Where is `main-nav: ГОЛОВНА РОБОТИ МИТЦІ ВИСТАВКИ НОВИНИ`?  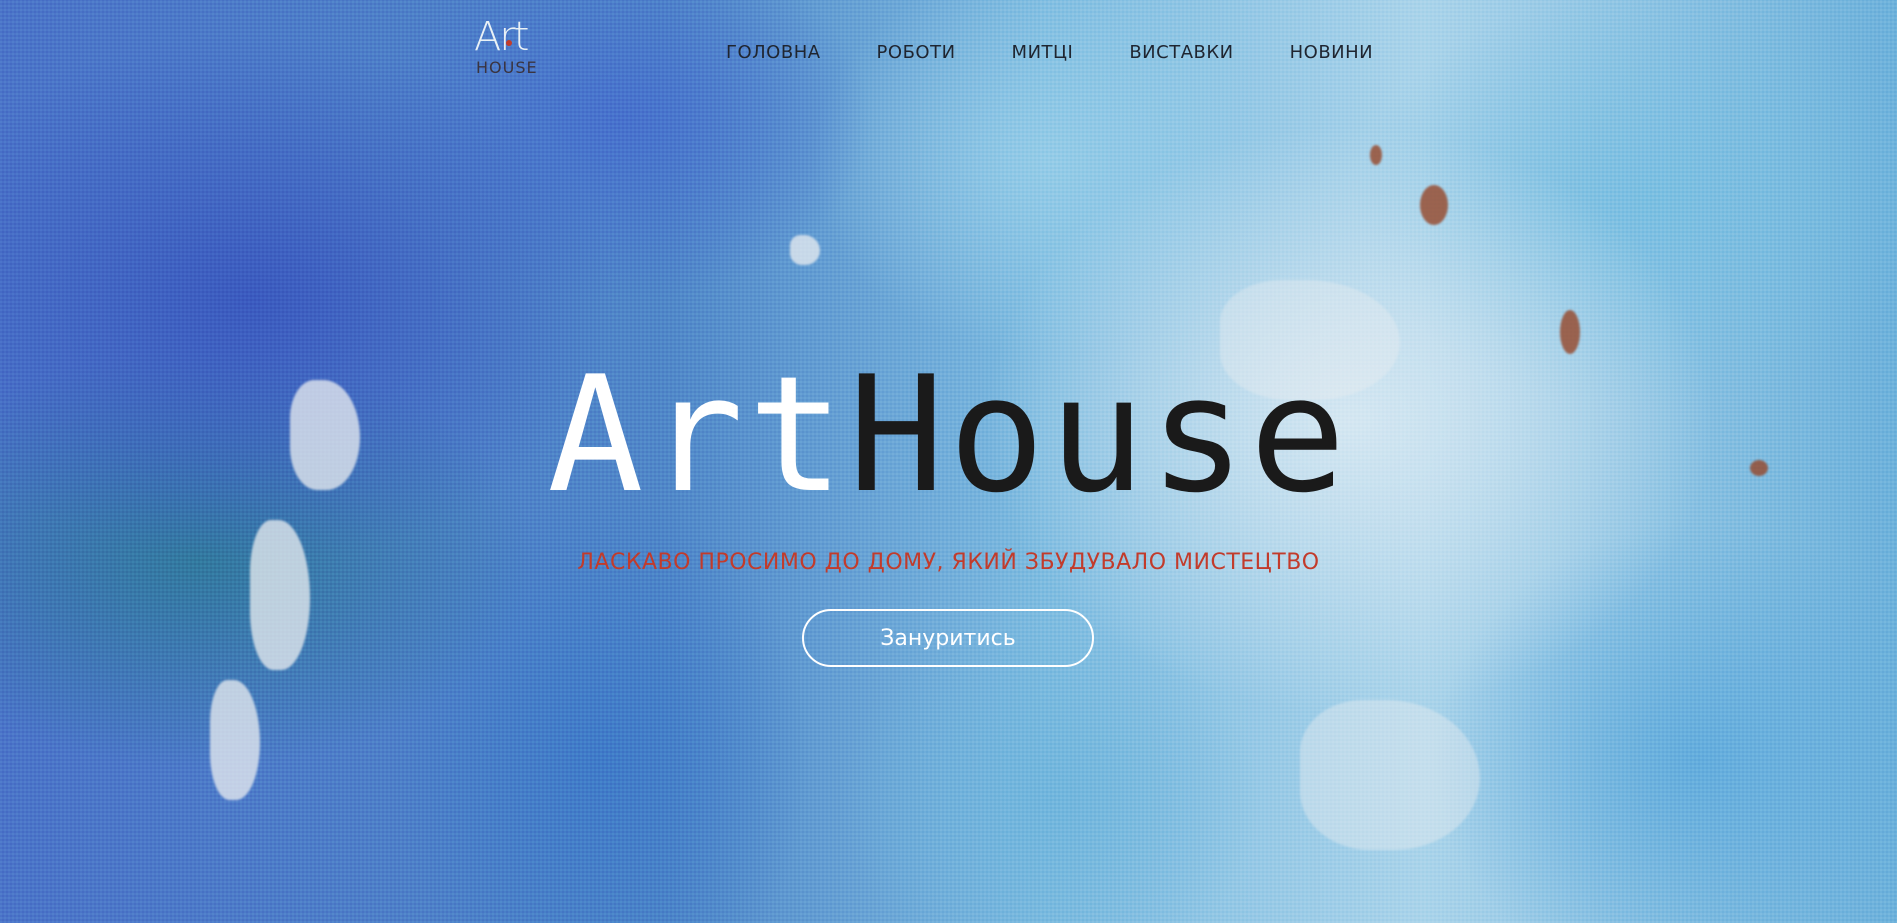 main-nav: ГОЛОВНА РОБОТИ МИТЦІ ВИСТАВКИ НОВИНИ is located at coordinates (1049, 52).